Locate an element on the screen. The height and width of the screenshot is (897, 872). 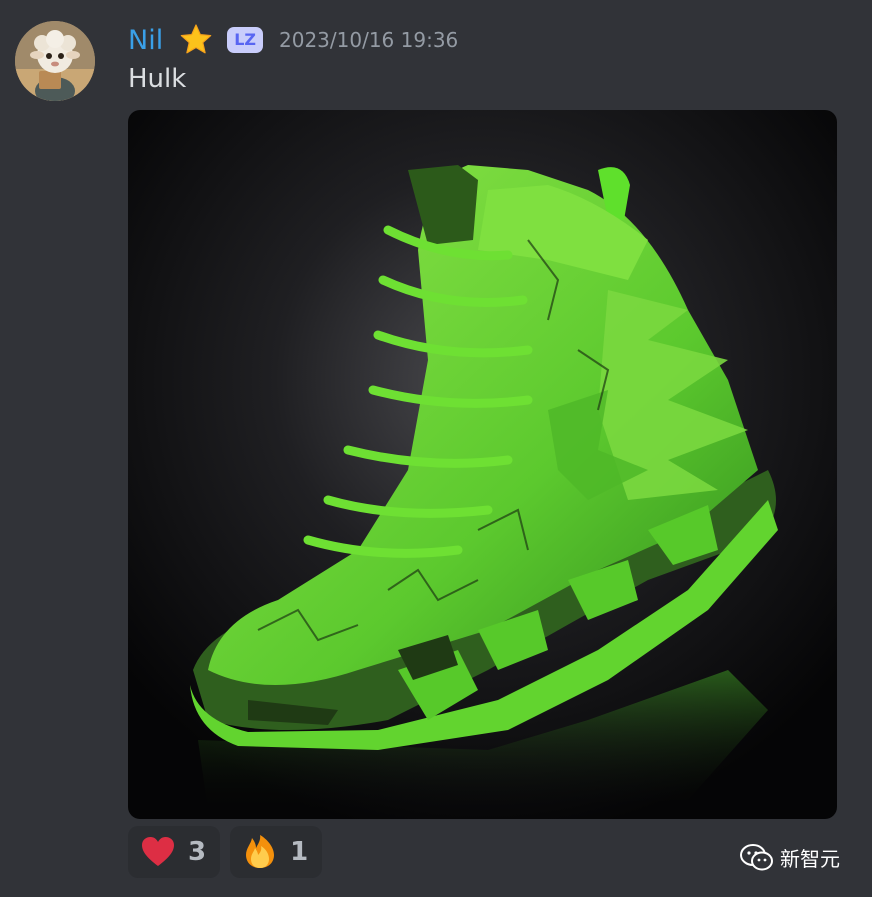
reaction-bar: 3 1 is located at coordinates (225, 852).